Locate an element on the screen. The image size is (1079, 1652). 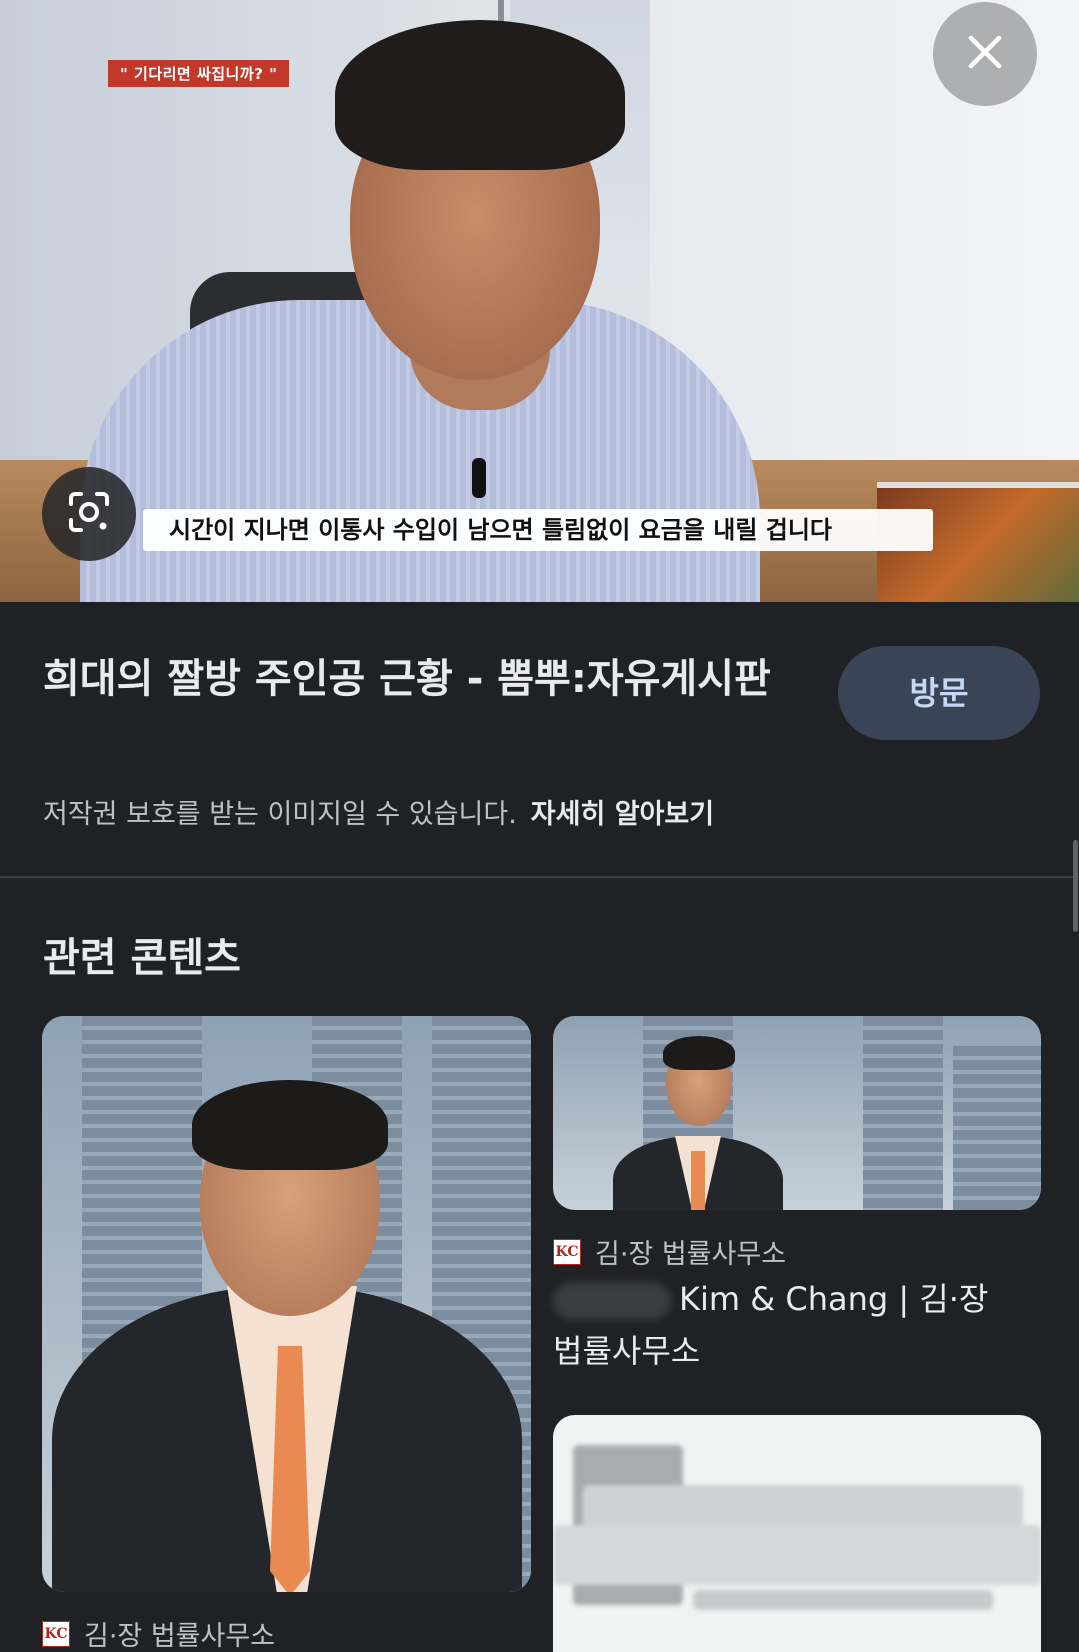
lens-search-button is located at coordinates (89, 514).